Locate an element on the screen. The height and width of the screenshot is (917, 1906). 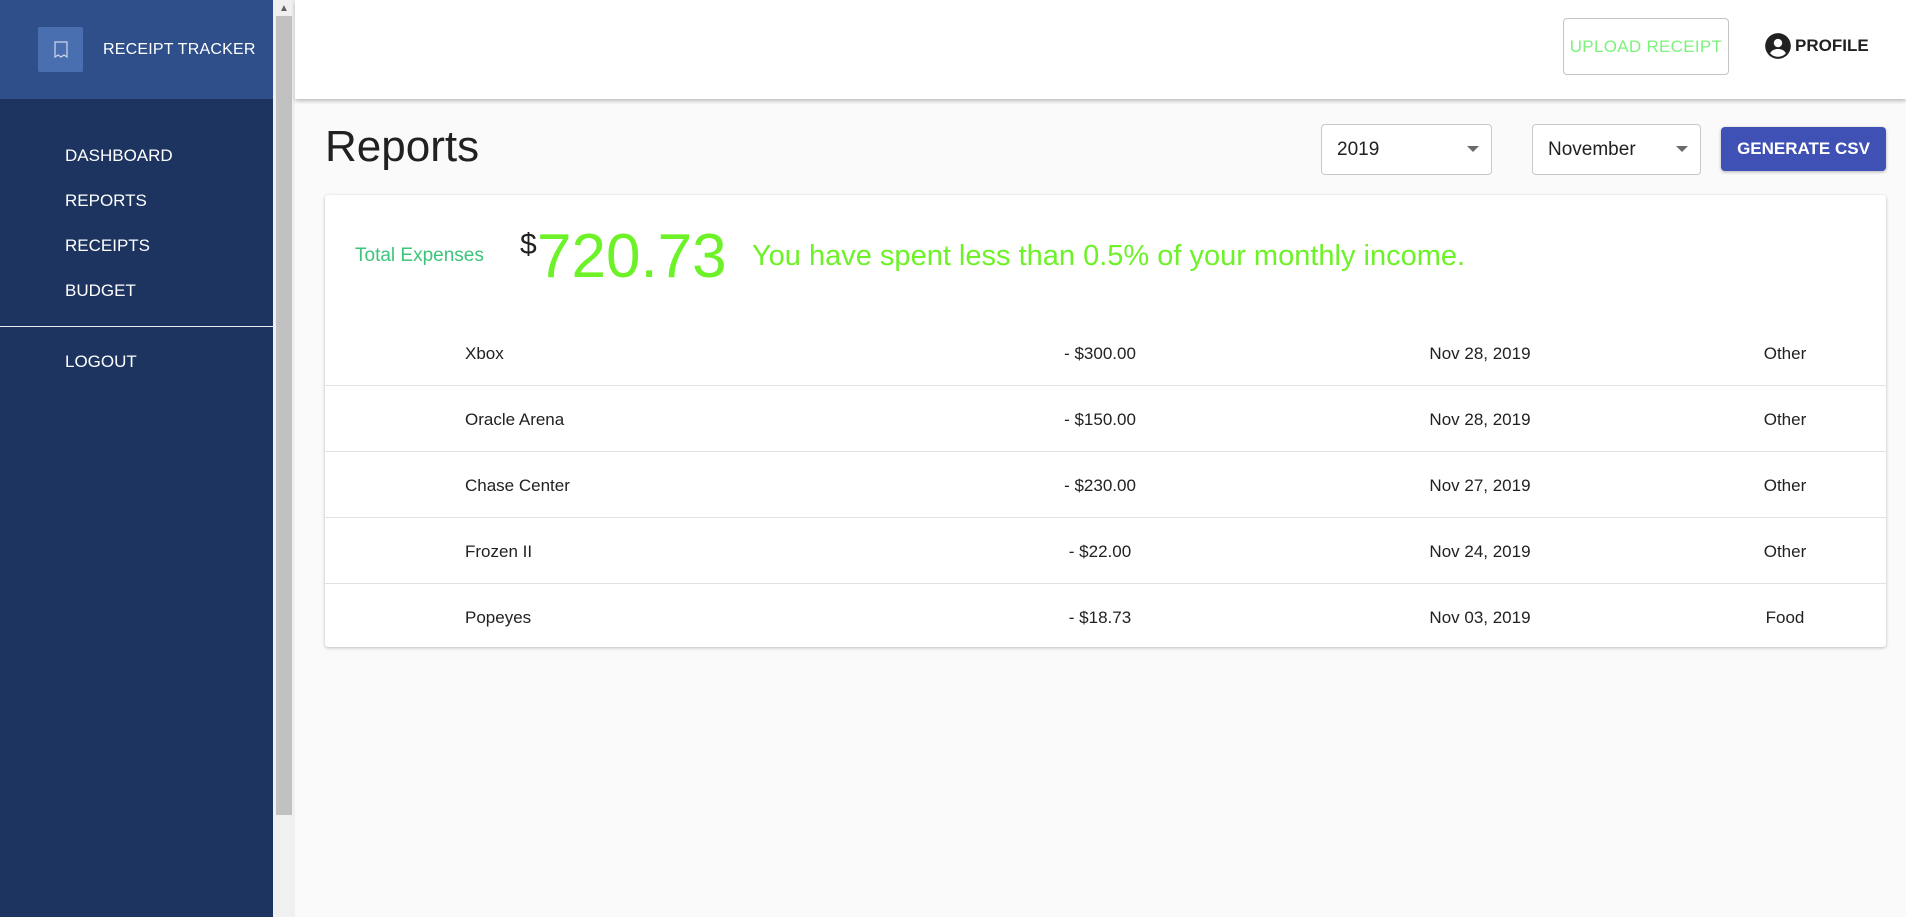
profile-label: PROFILE is located at coordinates (1832, 45).